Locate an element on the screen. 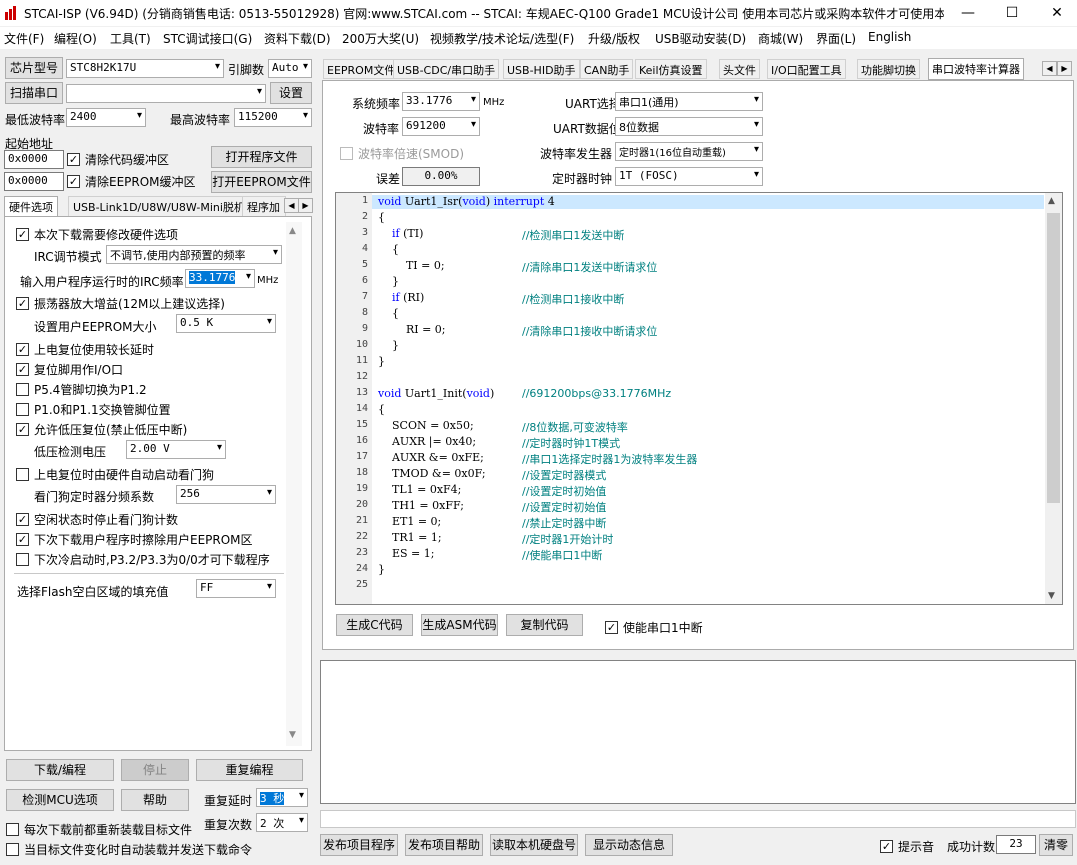 This screenshot has width=1077, height=865. download-program-button: 下载/编程 is located at coordinates (60, 770).